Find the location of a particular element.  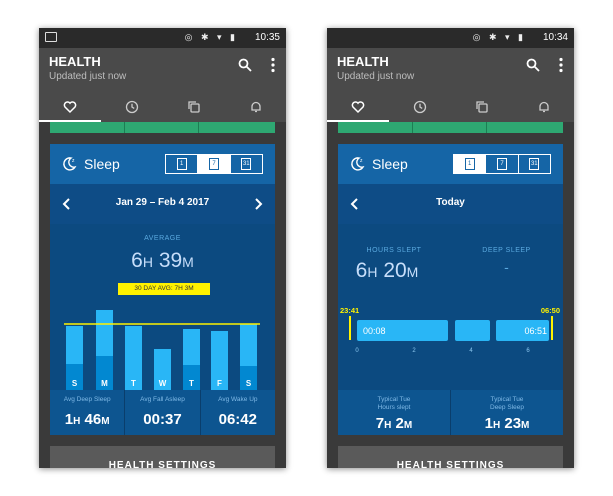

sleep-start-time: 23:41 is located at coordinates (349, 310).